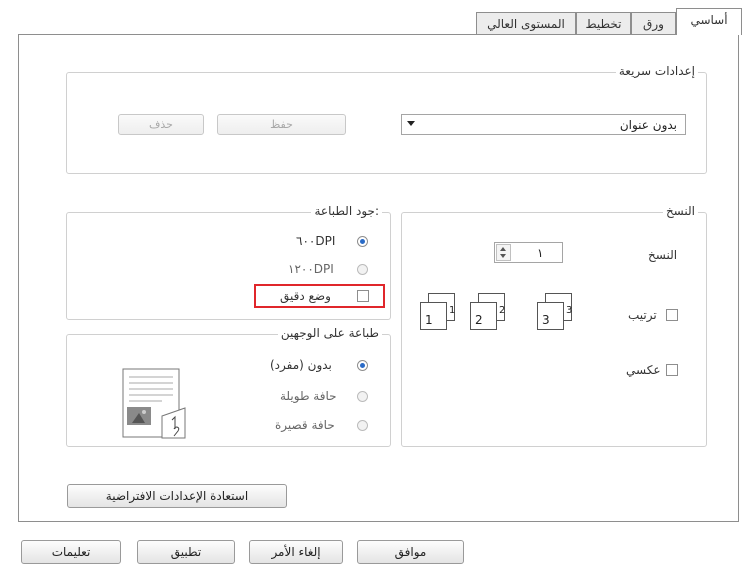 The height and width of the screenshot is (574, 752). Describe the element at coordinates (71, 552) in the screenshot. I see `help-button: تعليمات` at that location.